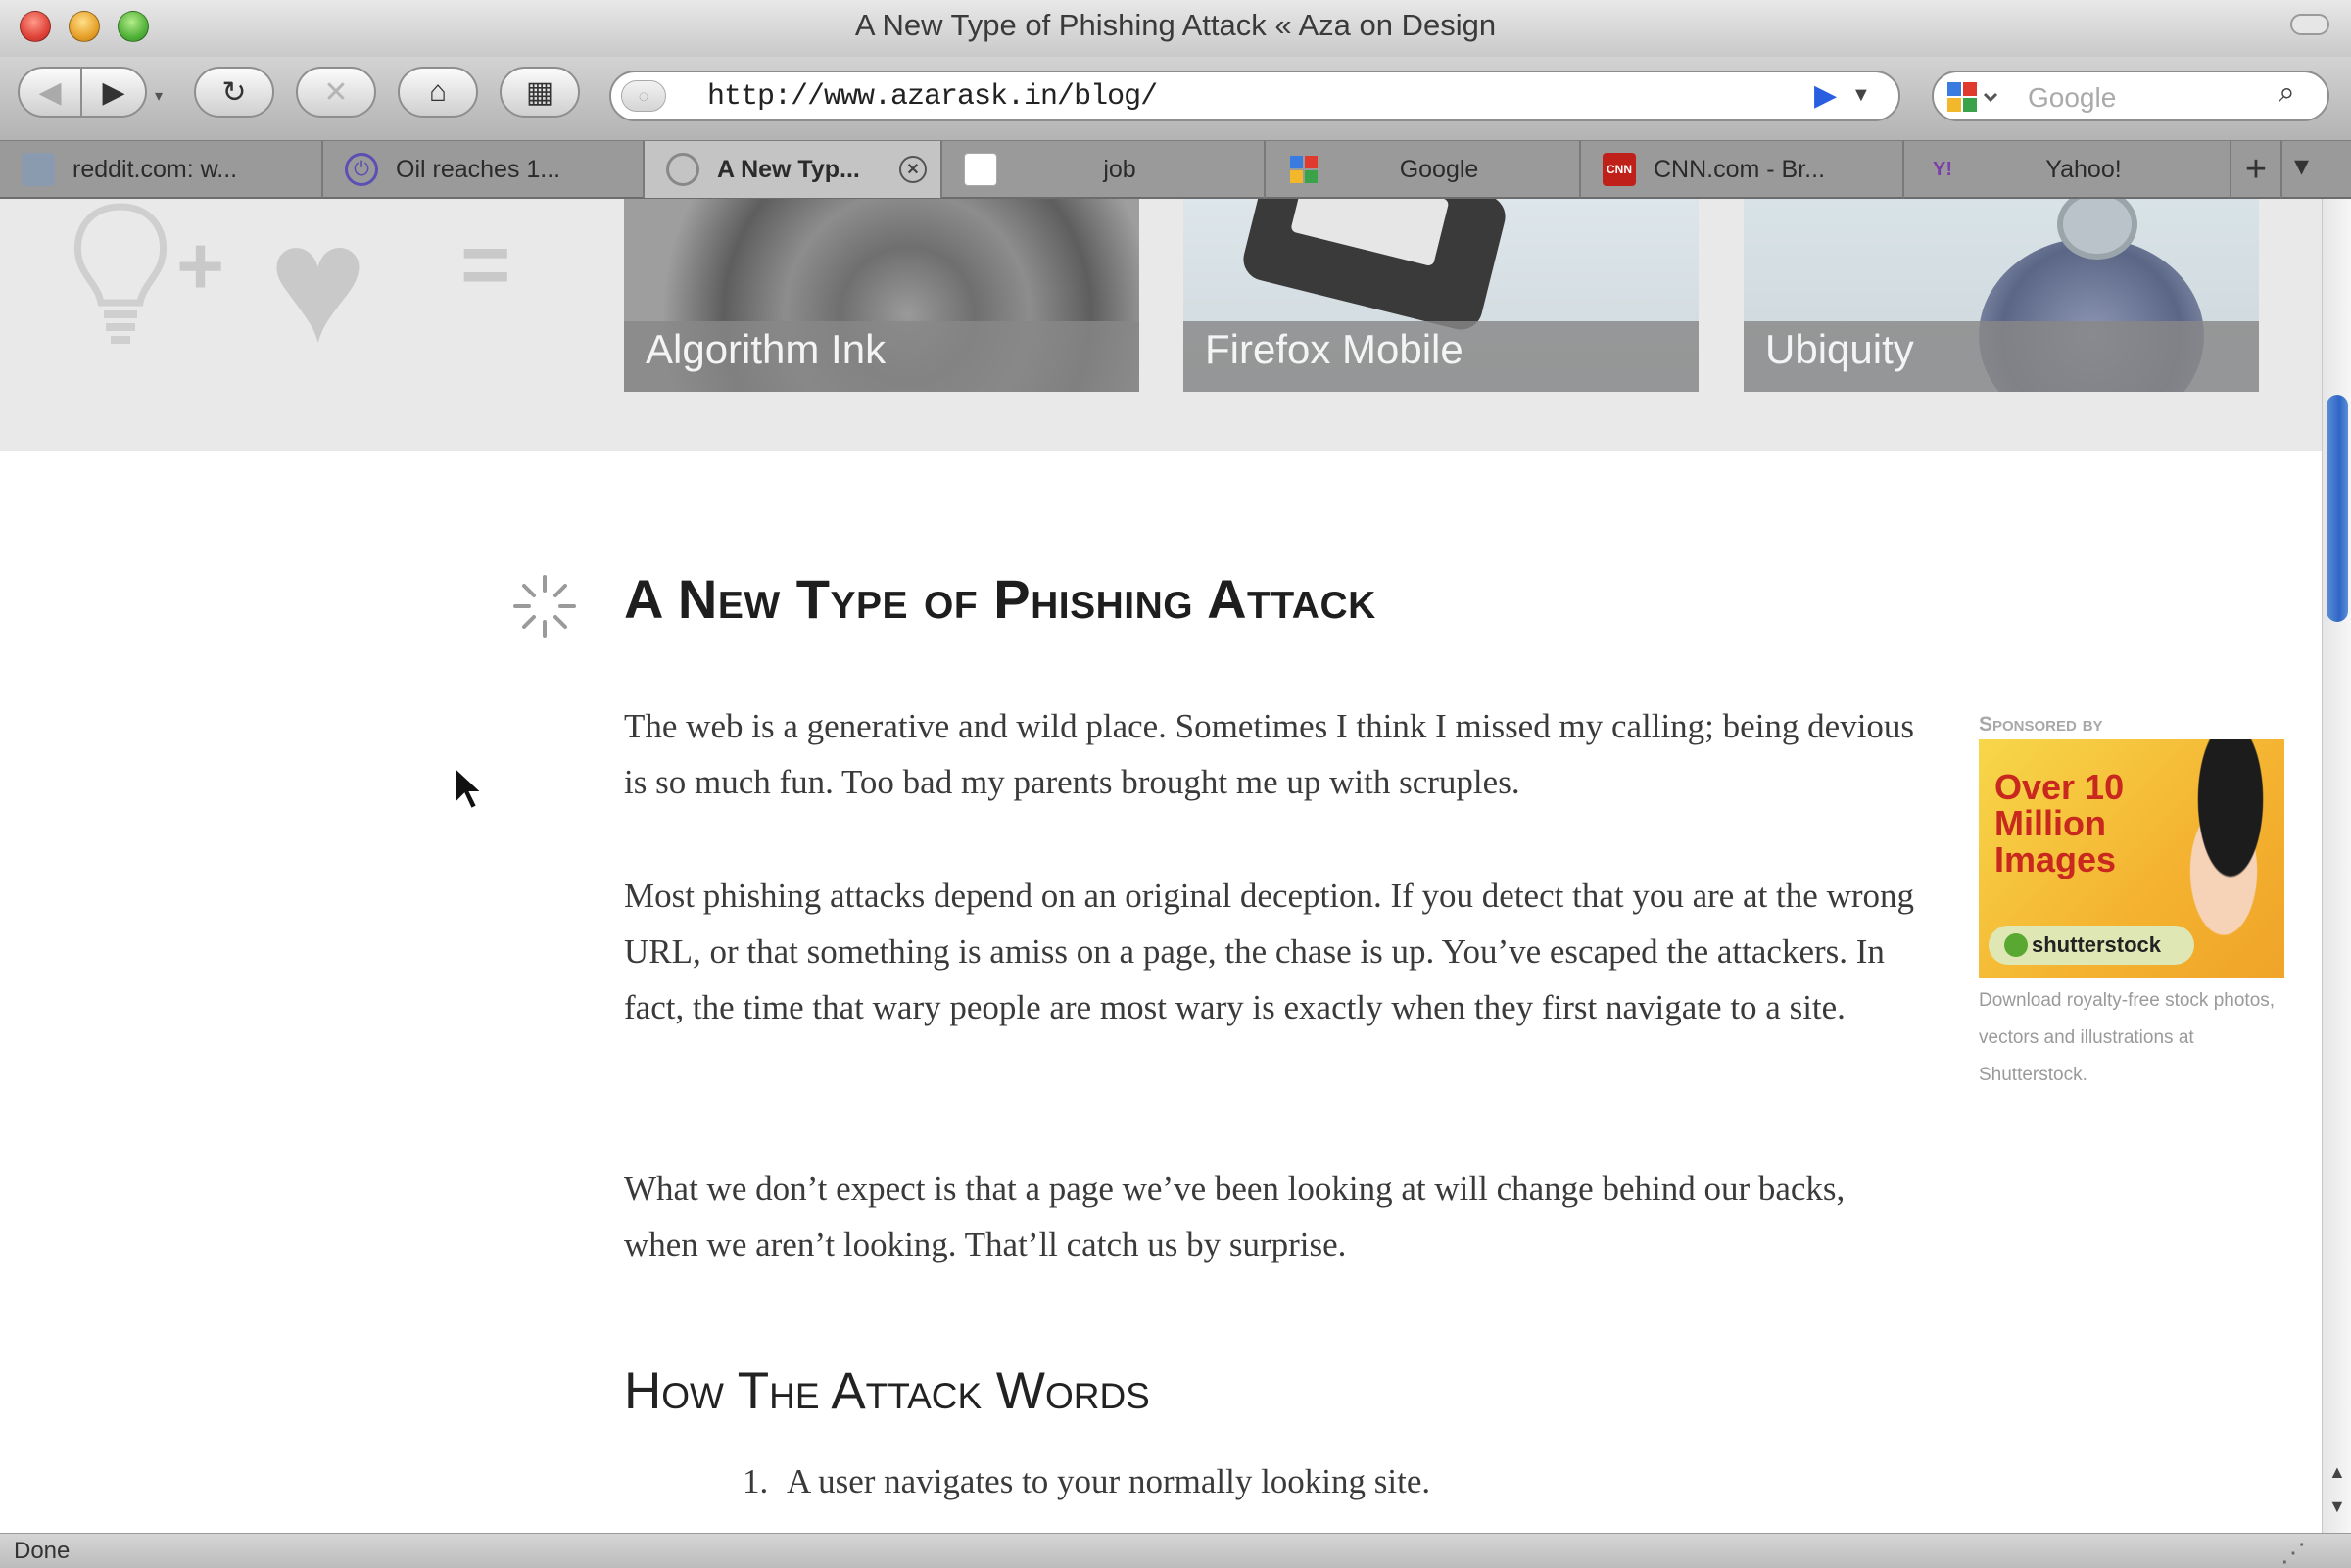  What do you see at coordinates (43, 1551) in the screenshot?
I see `status-text: Done` at bounding box center [43, 1551].